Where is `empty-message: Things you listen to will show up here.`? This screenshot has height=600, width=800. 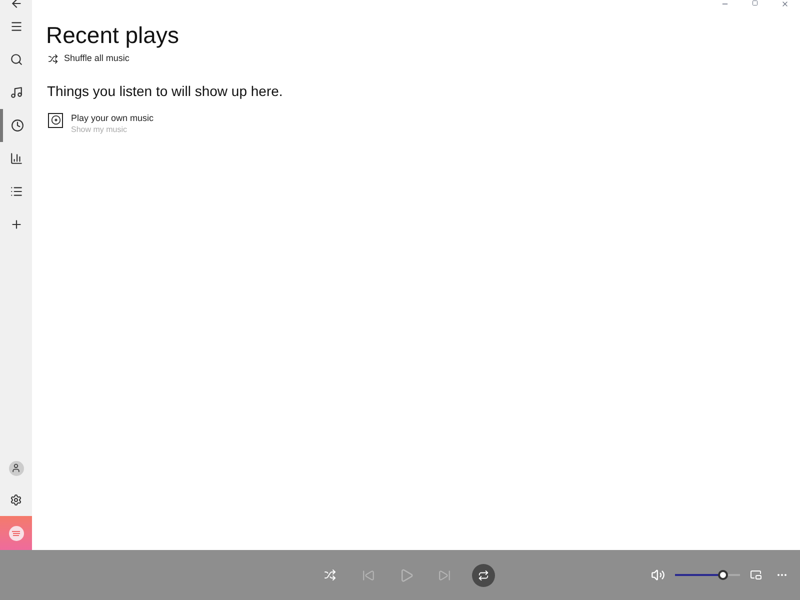
empty-message: Things you listen to will show up here. is located at coordinates (165, 91).